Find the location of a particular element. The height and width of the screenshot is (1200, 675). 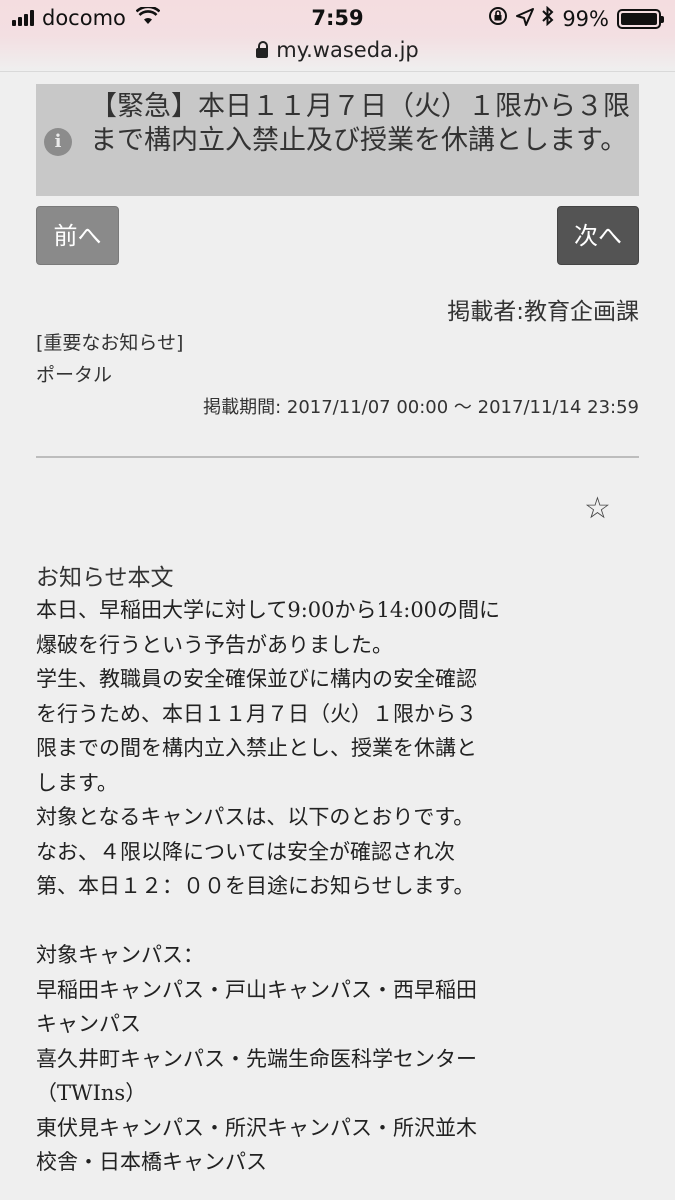

body-line: 学生、教職員の安全確保並びに構内の安全確認 is located at coordinates (256, 679).